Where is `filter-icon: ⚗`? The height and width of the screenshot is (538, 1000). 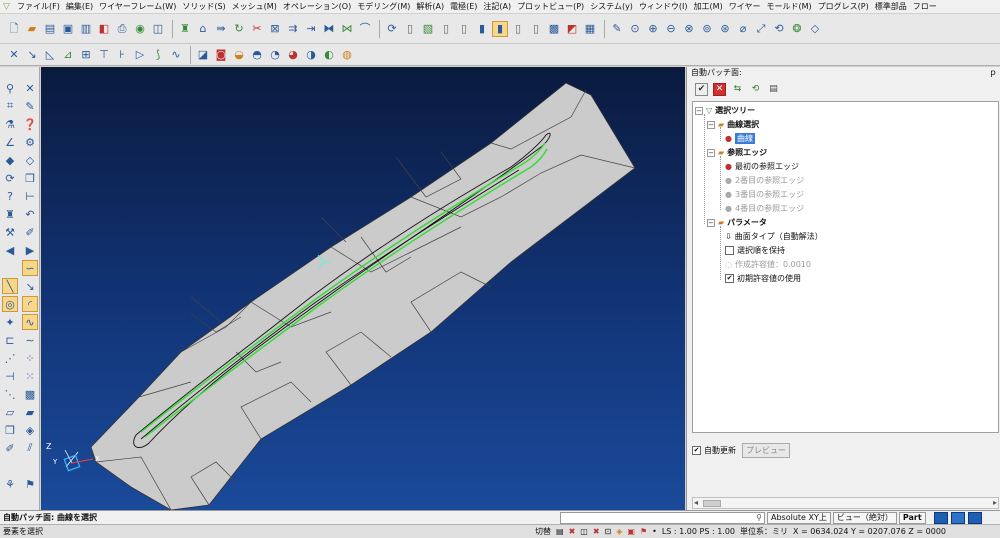 filter-icon: ⚗ is located at coordinates (10, 124).